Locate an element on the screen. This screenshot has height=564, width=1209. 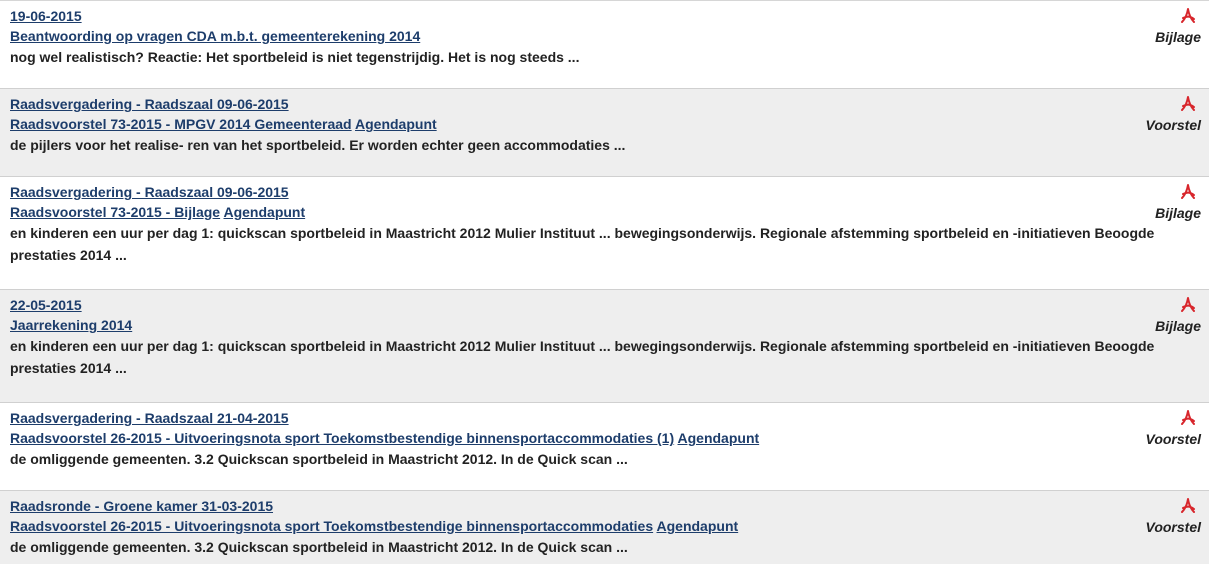
result-title-link: Jaarrekening 2014 is located at coordinates (71, 325).